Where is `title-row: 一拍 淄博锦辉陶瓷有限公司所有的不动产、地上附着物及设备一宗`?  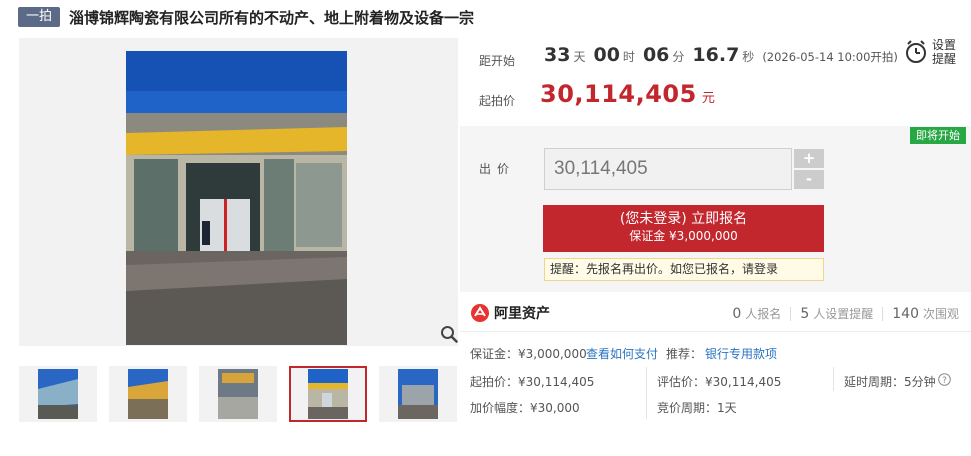
title-row: 一拍 淄博锦辉陶瓷有限公司所有的不动产、地上附着物及设备一宗 is located at coordinates (246, 17).